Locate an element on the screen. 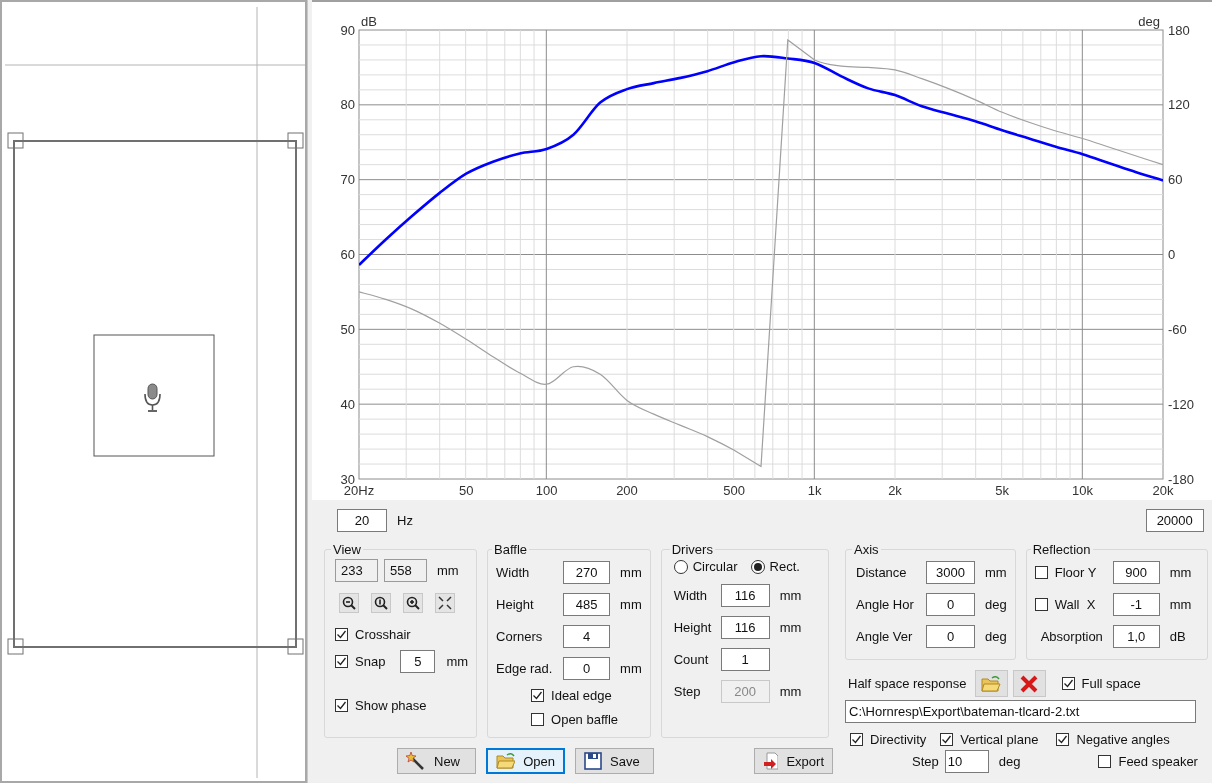  axis-tick-label: 2k is located at coordinates (895, 490).